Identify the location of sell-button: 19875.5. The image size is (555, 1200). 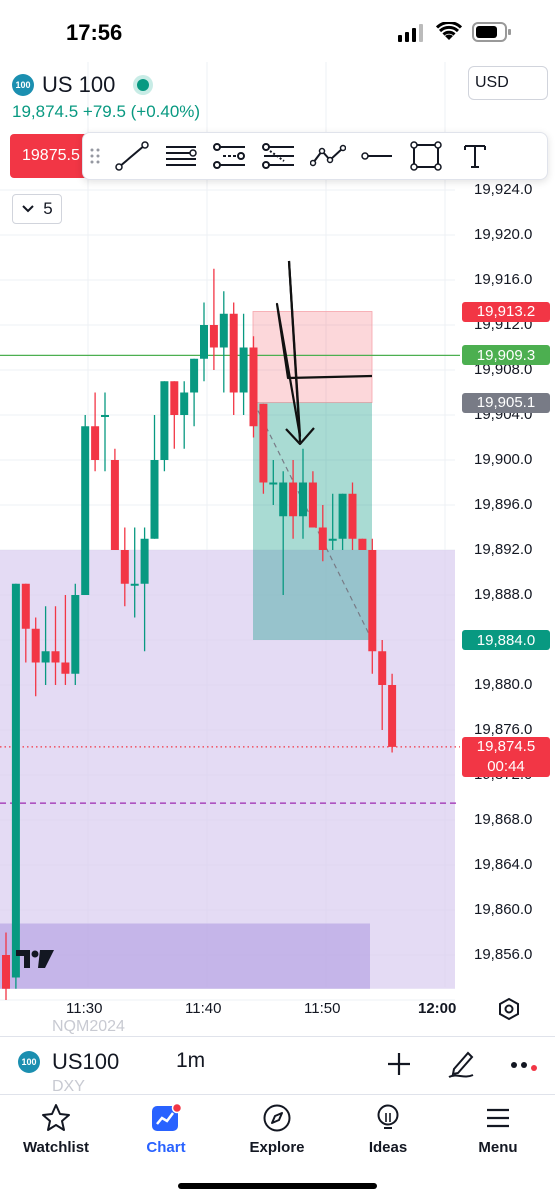
(50, 156).